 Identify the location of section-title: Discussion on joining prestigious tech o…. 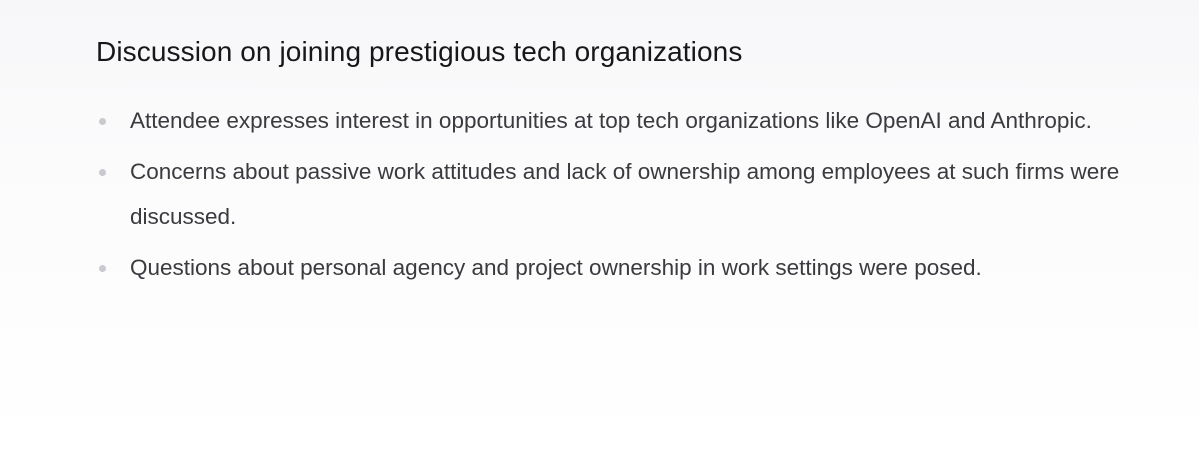
(419, 51).